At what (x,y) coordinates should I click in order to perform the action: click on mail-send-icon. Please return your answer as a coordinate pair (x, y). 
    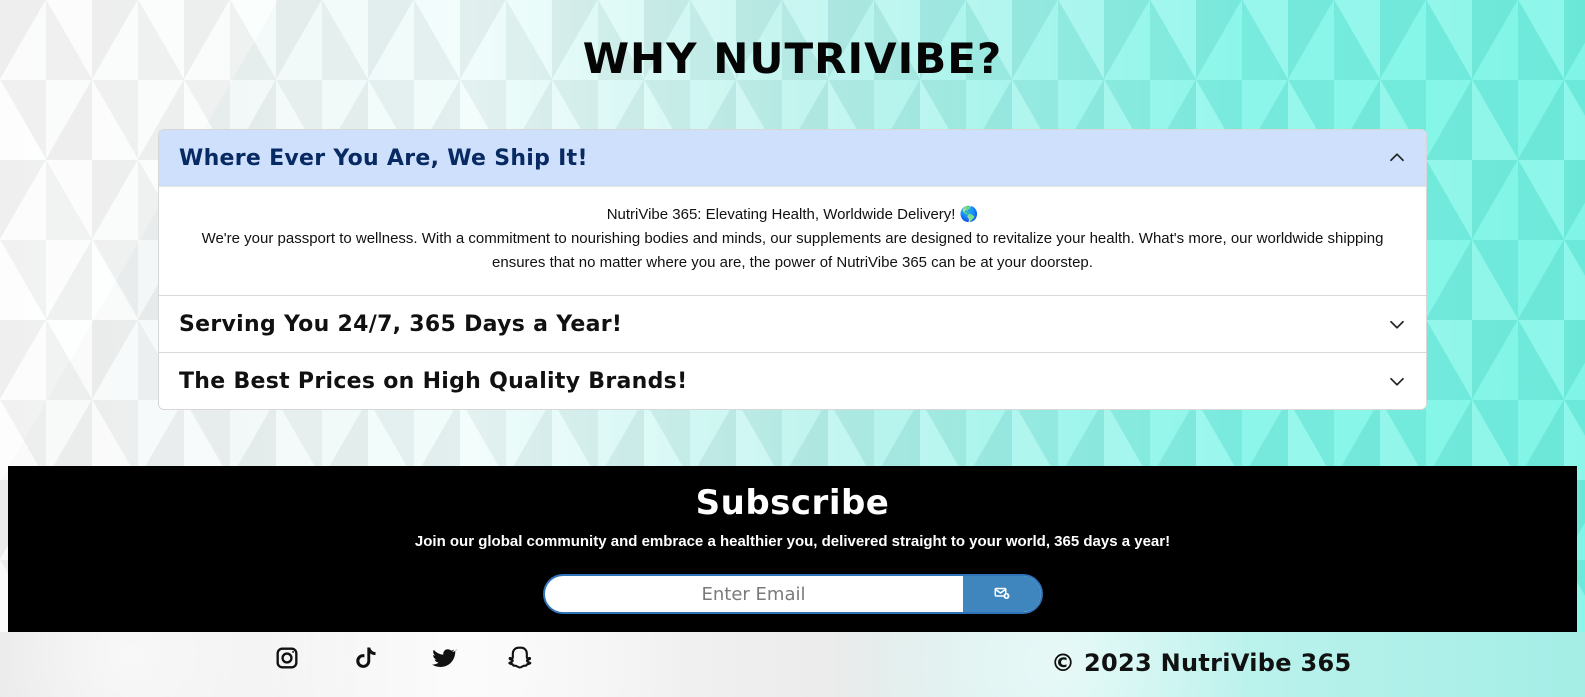
    Looking at the image, I should click on (1002, 594).